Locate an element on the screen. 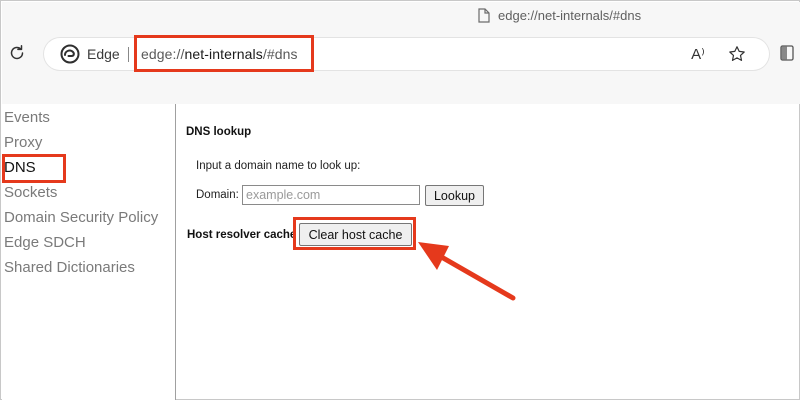 Image resolution: width=800 pixels, height=400 pixels. address-bar: Edge edge://net-internals/#dns A⁾ is located at coordinates (406, 54).